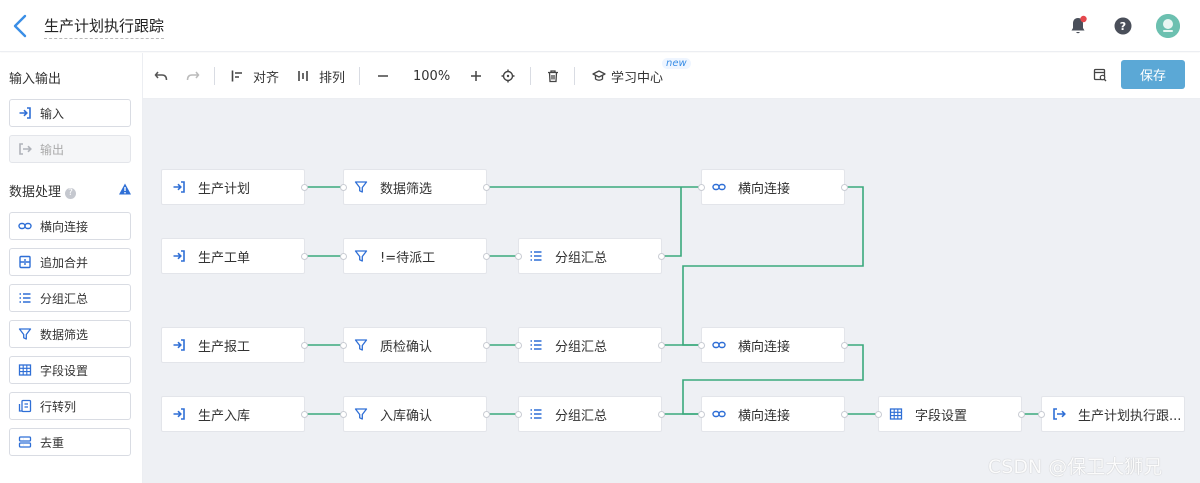  I want to click on undo-icon, so click(161, 76).